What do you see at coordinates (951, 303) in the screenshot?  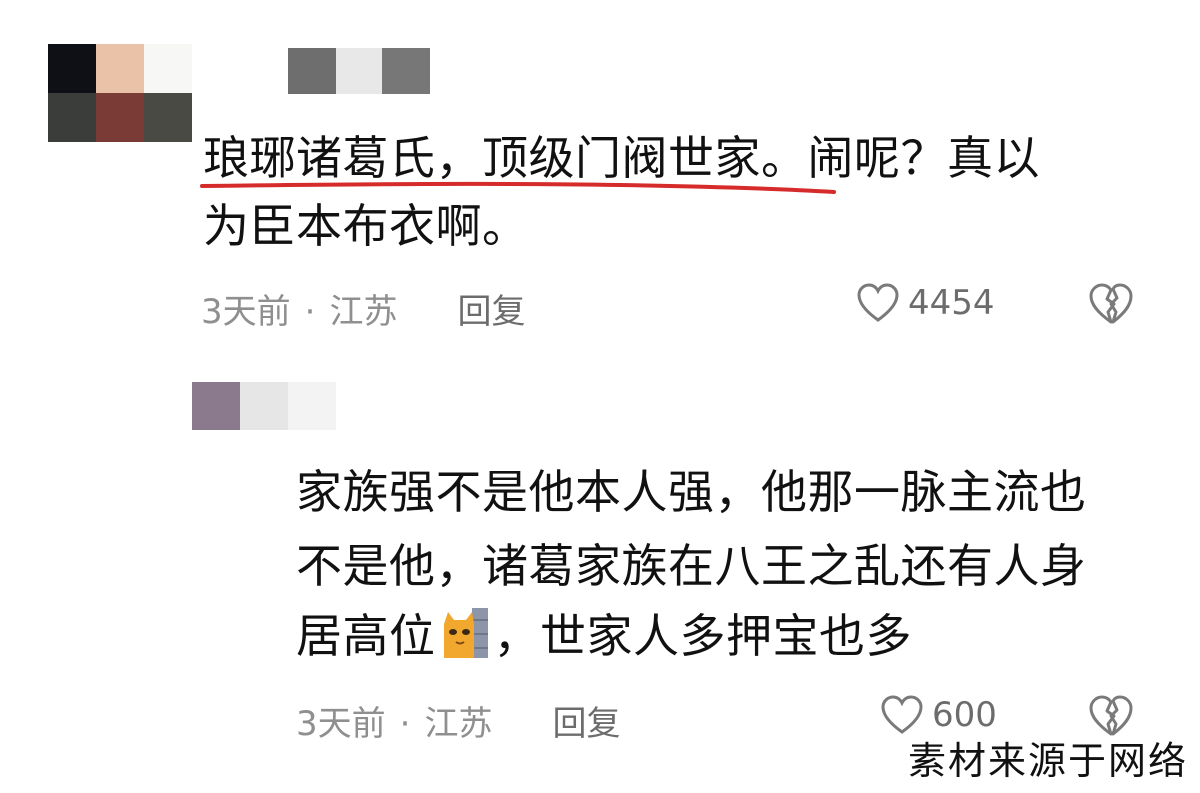 I see `like-count: 4454` at bounding box center [951, 303].